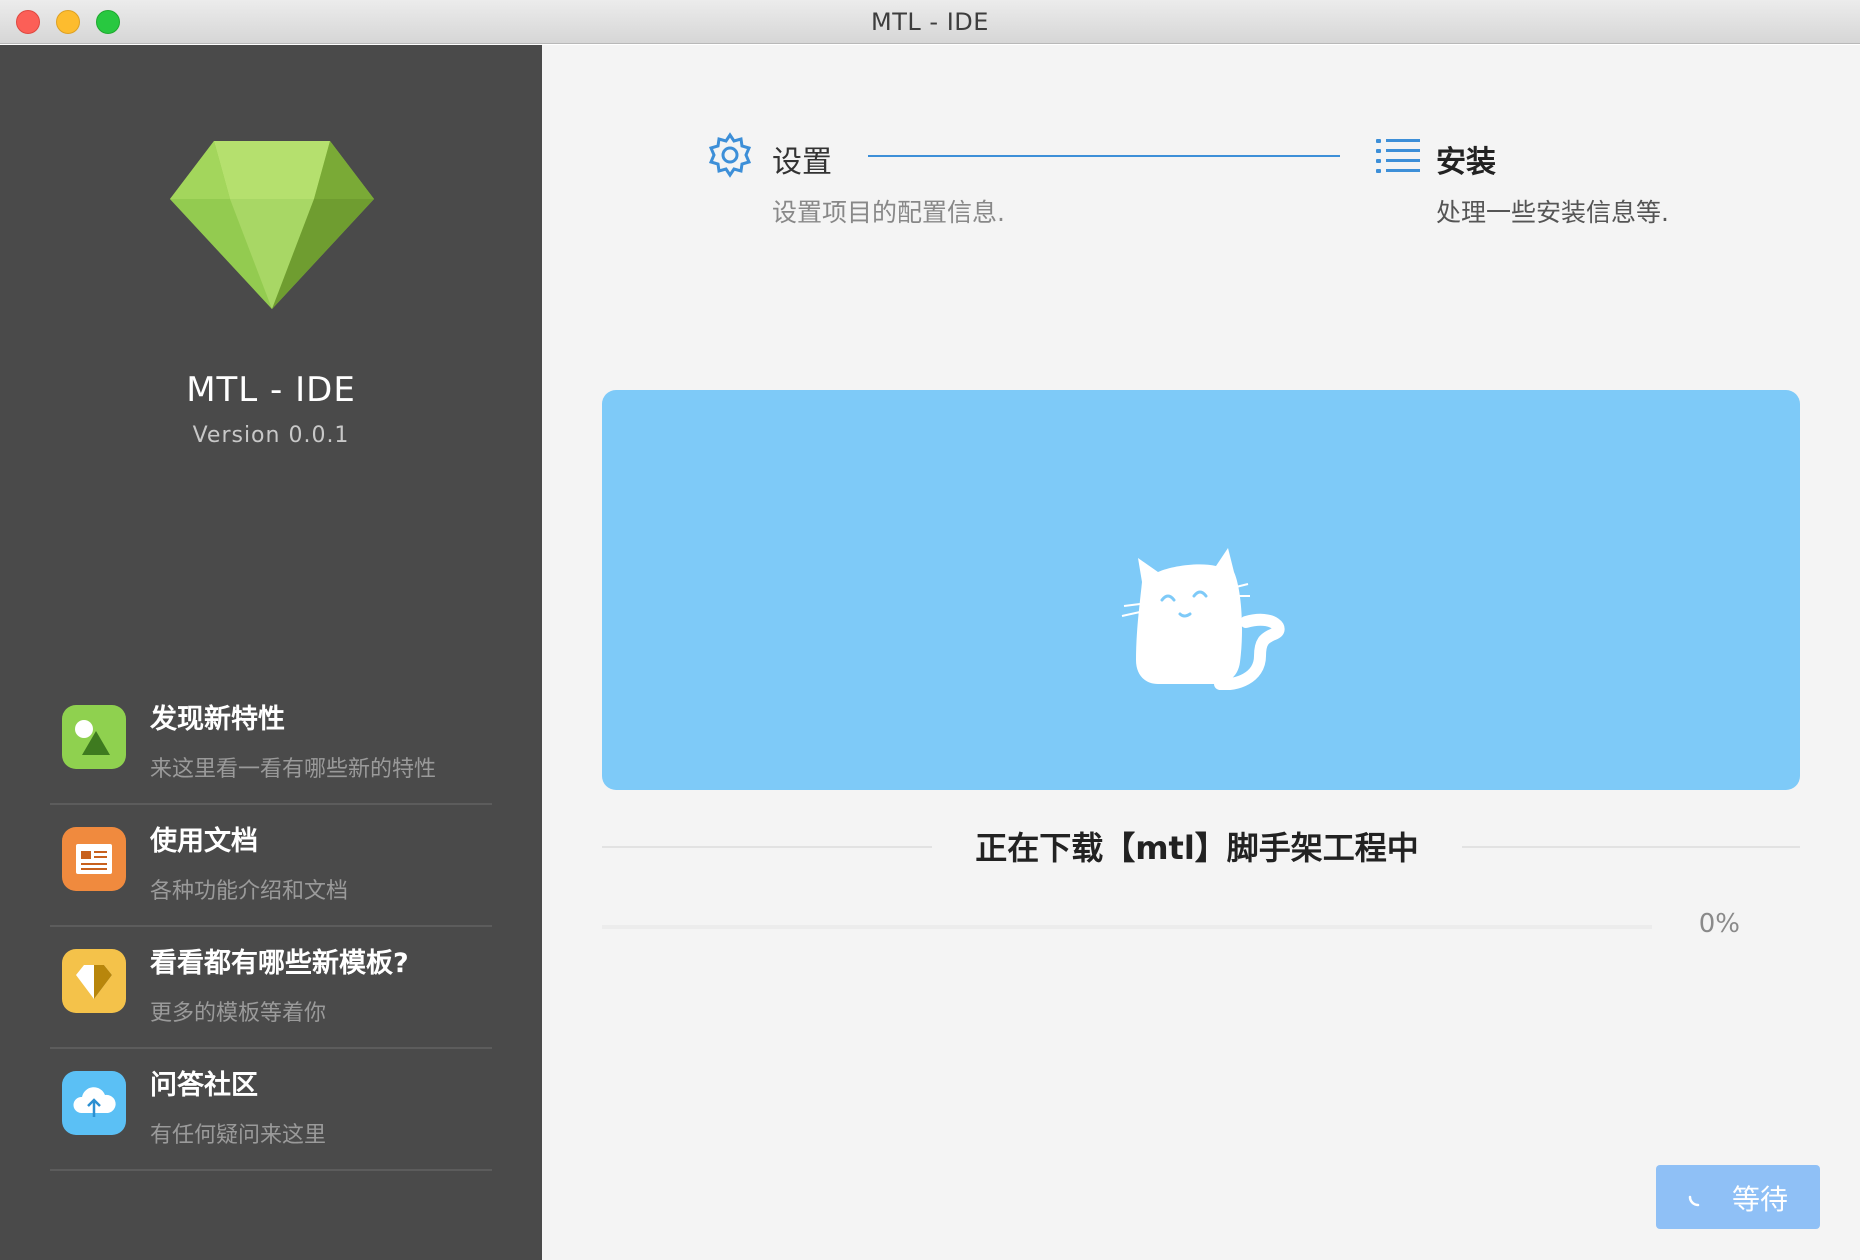 The height and width of the screenshot is (1260, 1860). I want to click on cloud-upload-icon, so click(94, 1103).